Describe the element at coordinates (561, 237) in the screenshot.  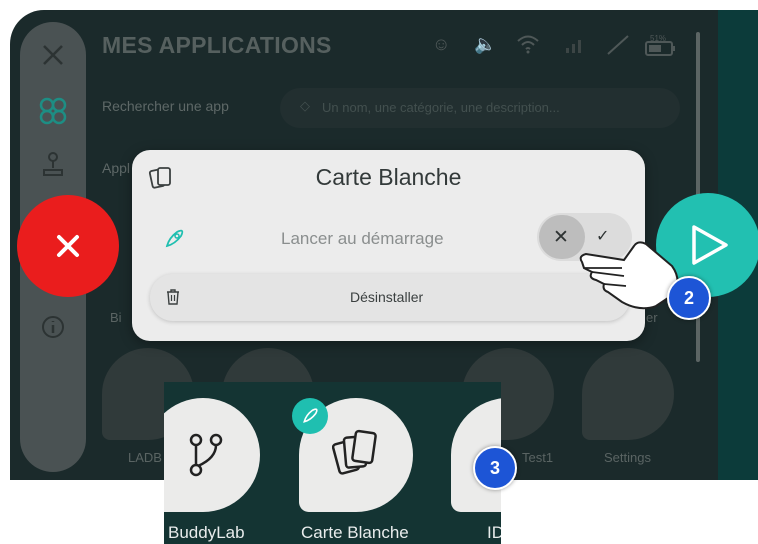
I see `toggle-off-icon: ✕` at that location.